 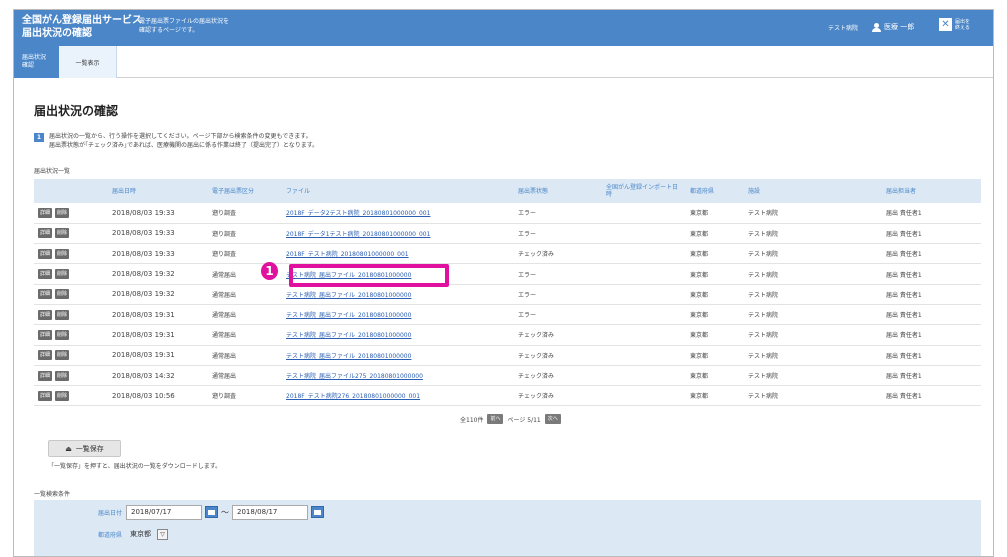 I want to click on cell-date: 2018/08/03 19:32, so click(x=158, y=274).